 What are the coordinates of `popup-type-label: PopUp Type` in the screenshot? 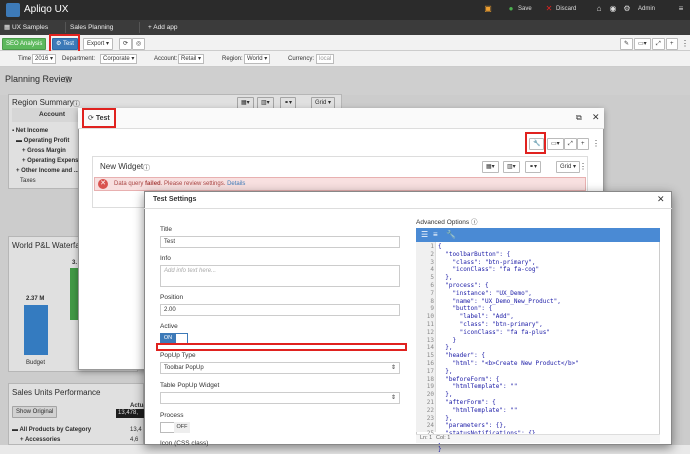 It's located at (178, 355).